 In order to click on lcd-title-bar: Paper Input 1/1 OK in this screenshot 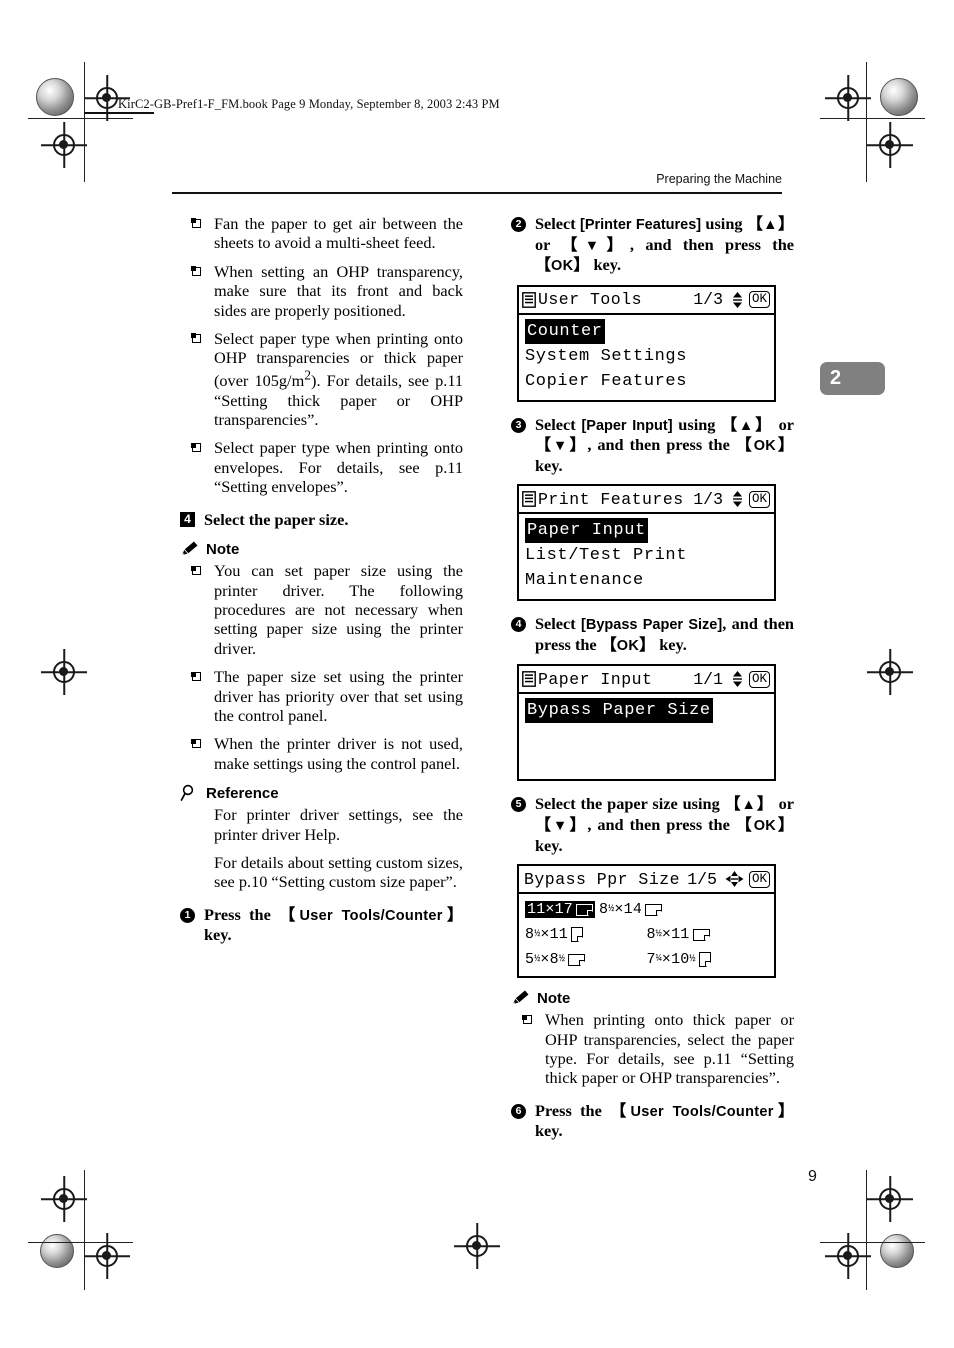, I will do `click(646, 680)`.